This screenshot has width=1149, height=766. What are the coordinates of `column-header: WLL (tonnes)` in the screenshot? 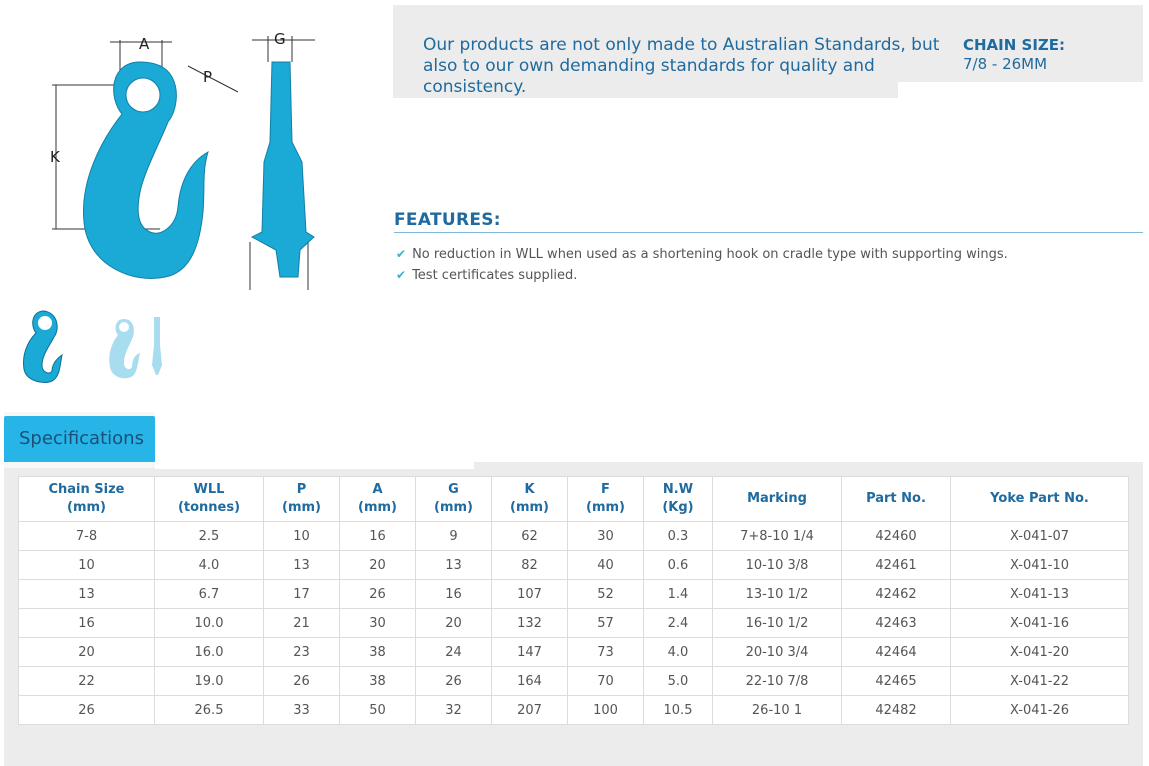 It's located at (209, 499).